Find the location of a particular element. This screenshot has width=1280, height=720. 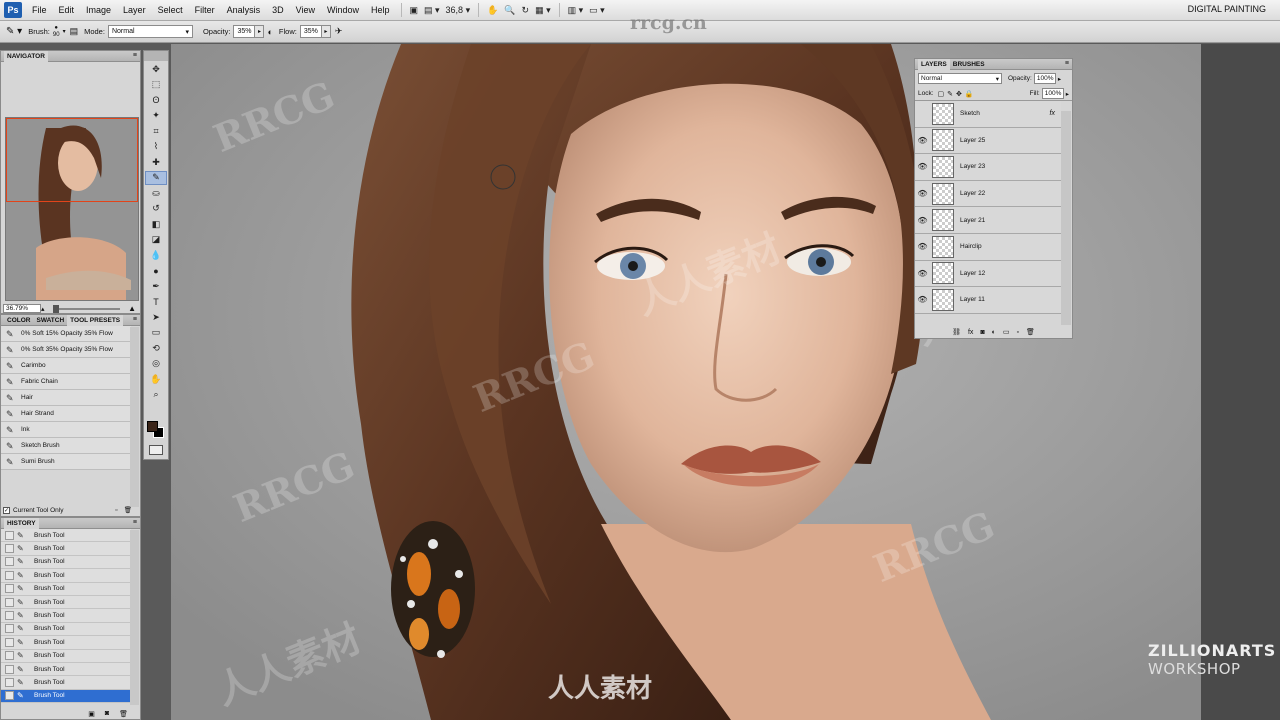

eraser-tool-icon: ◧ is located at coordinates (156, 224).